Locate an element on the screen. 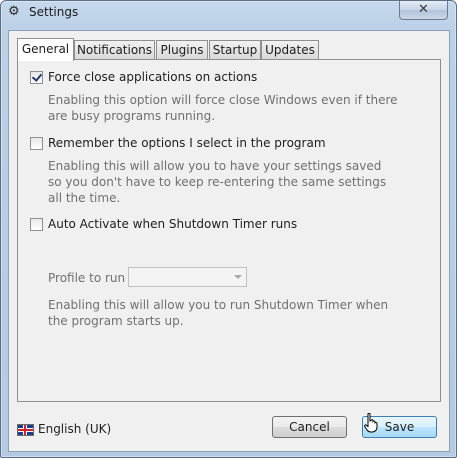 This screenshot has height=458, width=457. language-label: English (UK) is located at coordinates (74, 429).